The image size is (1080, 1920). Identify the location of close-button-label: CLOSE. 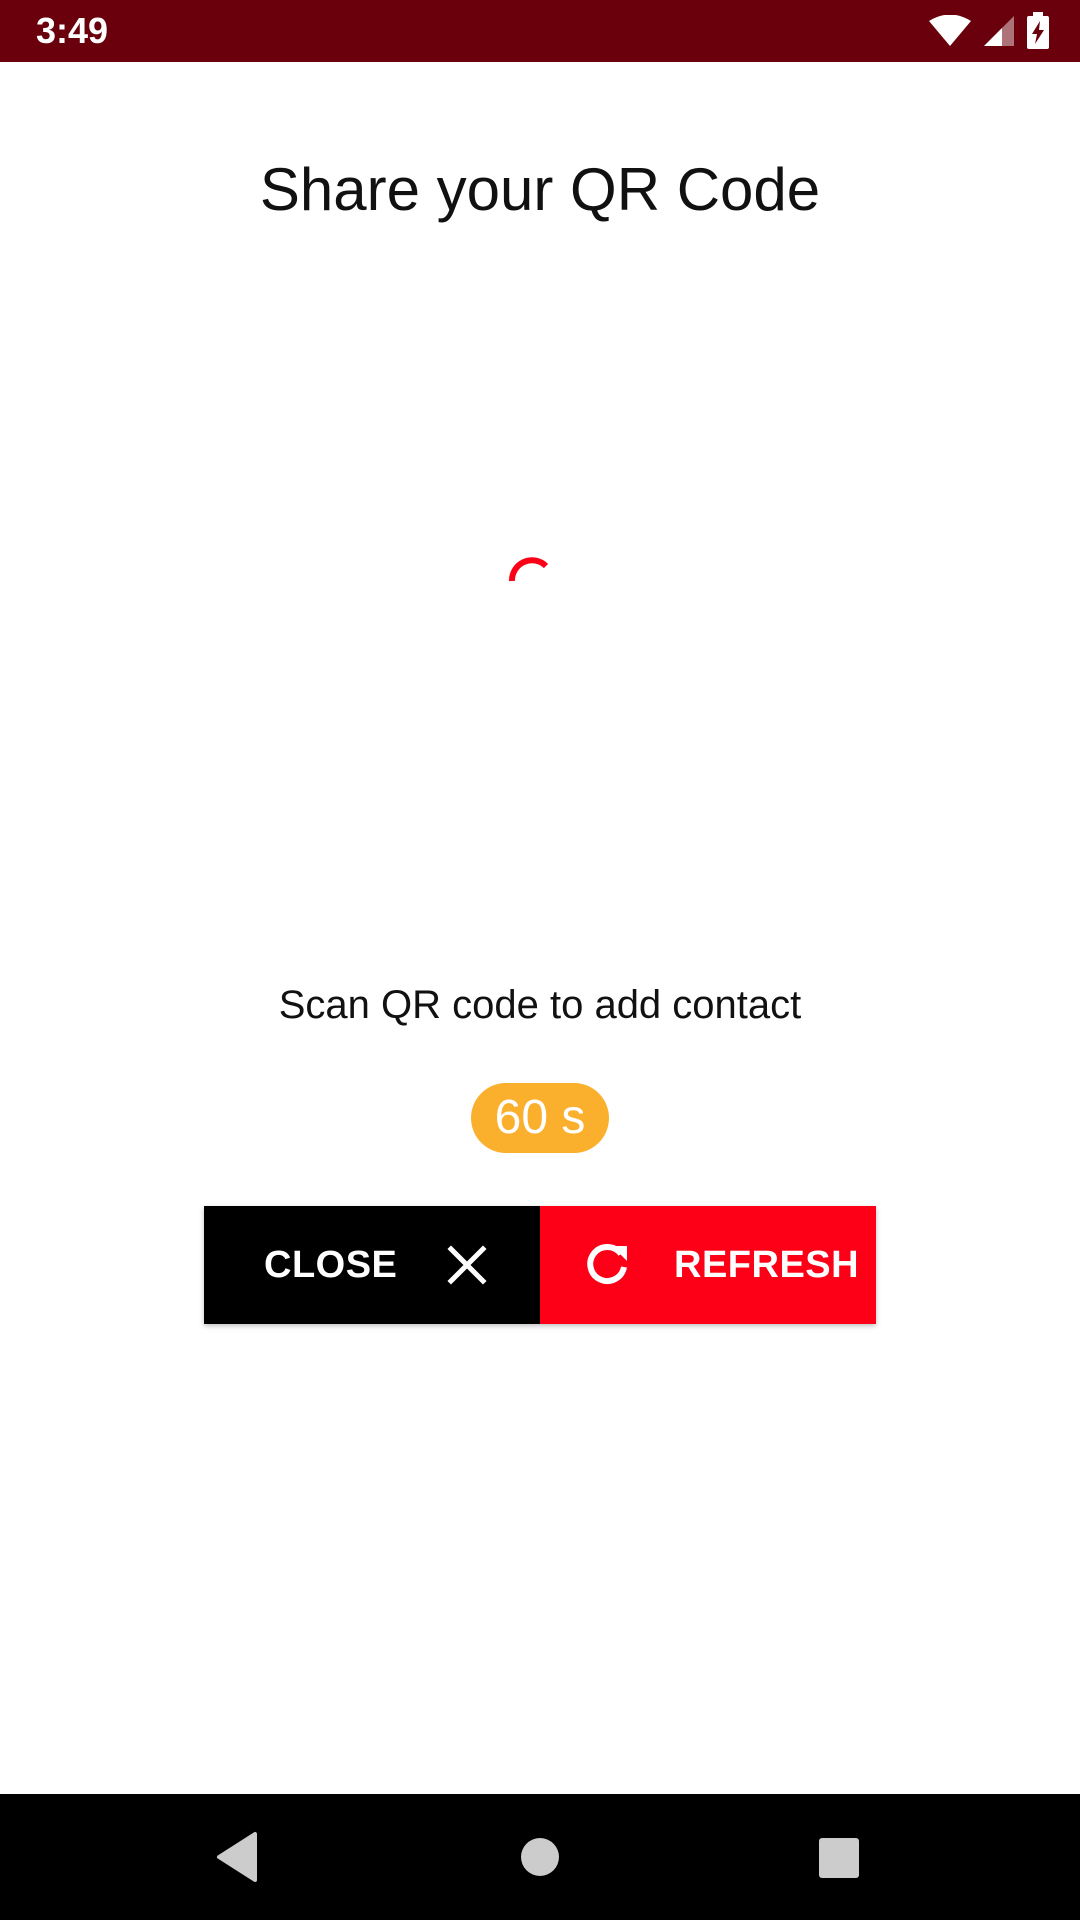
(331, 1264).